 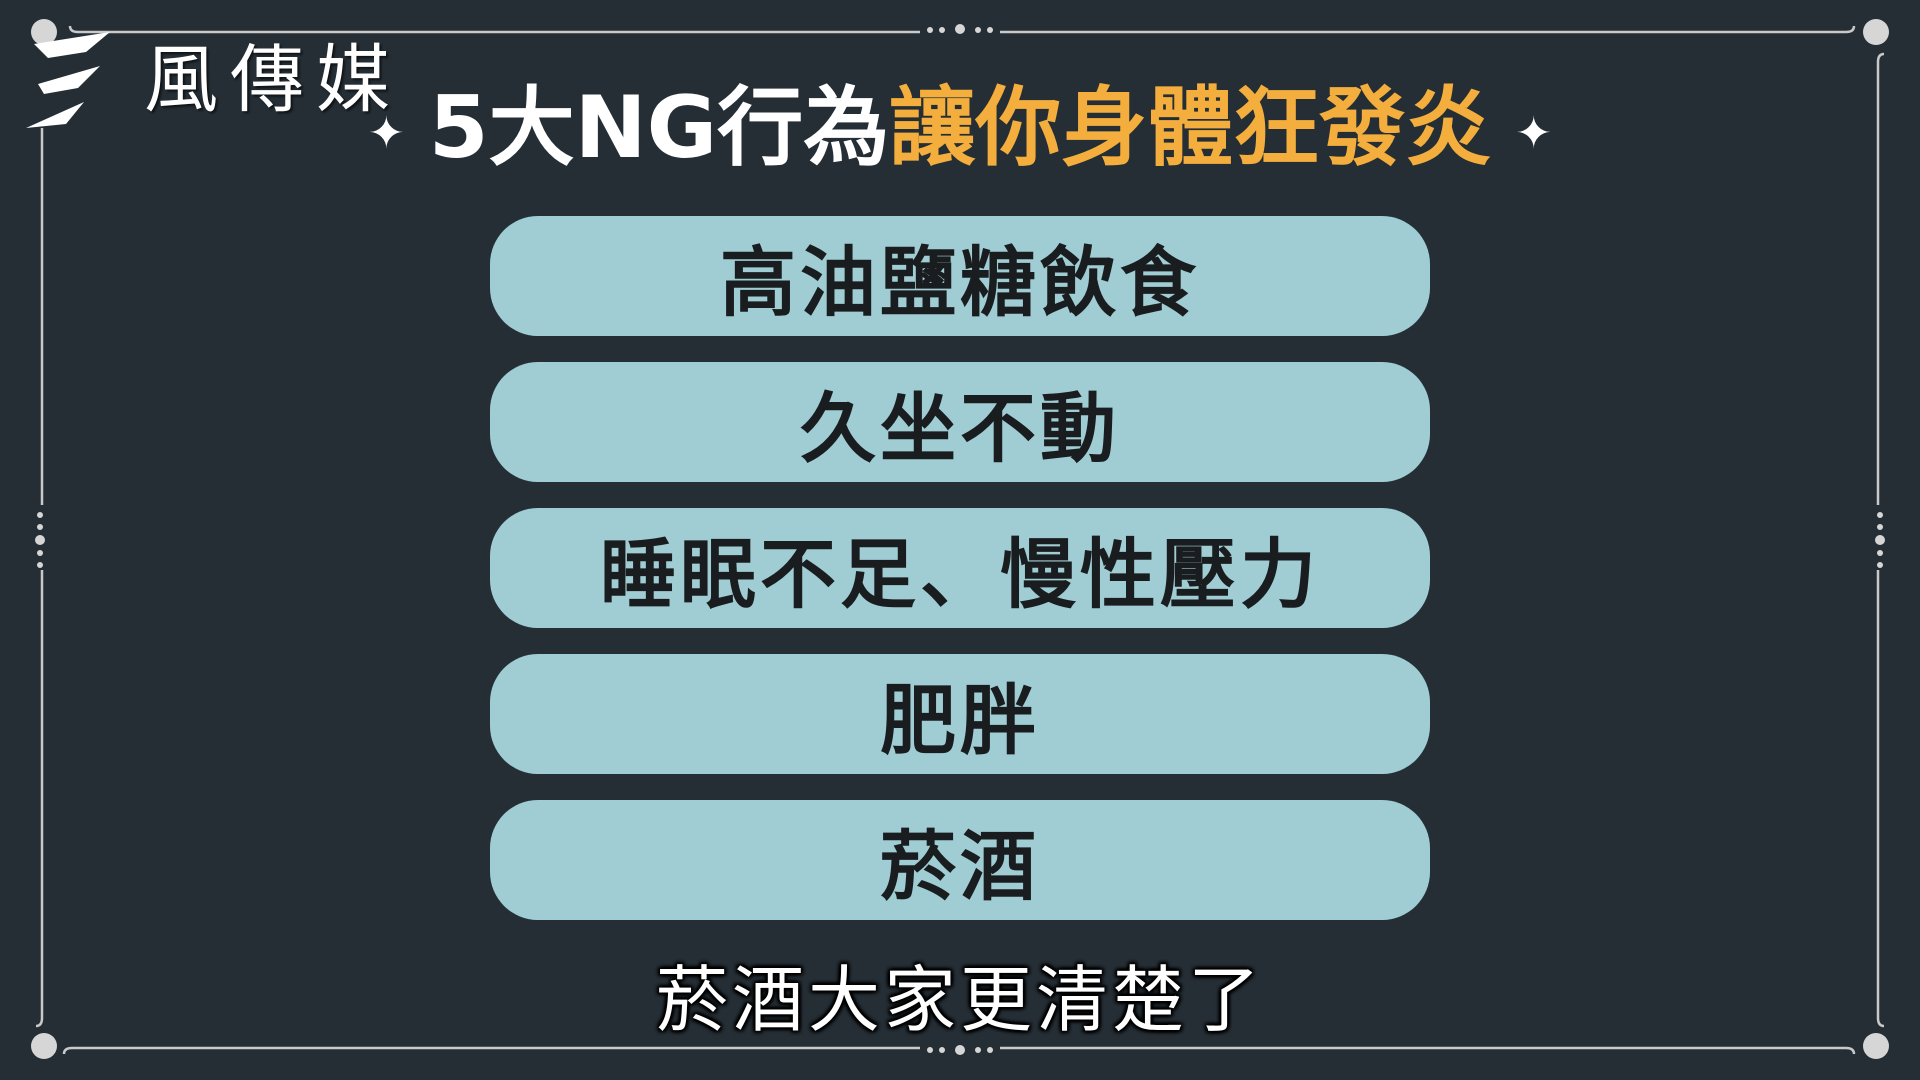 I want to click on list-item: 高油鹽糖飲食, so click(x=960, y=276).